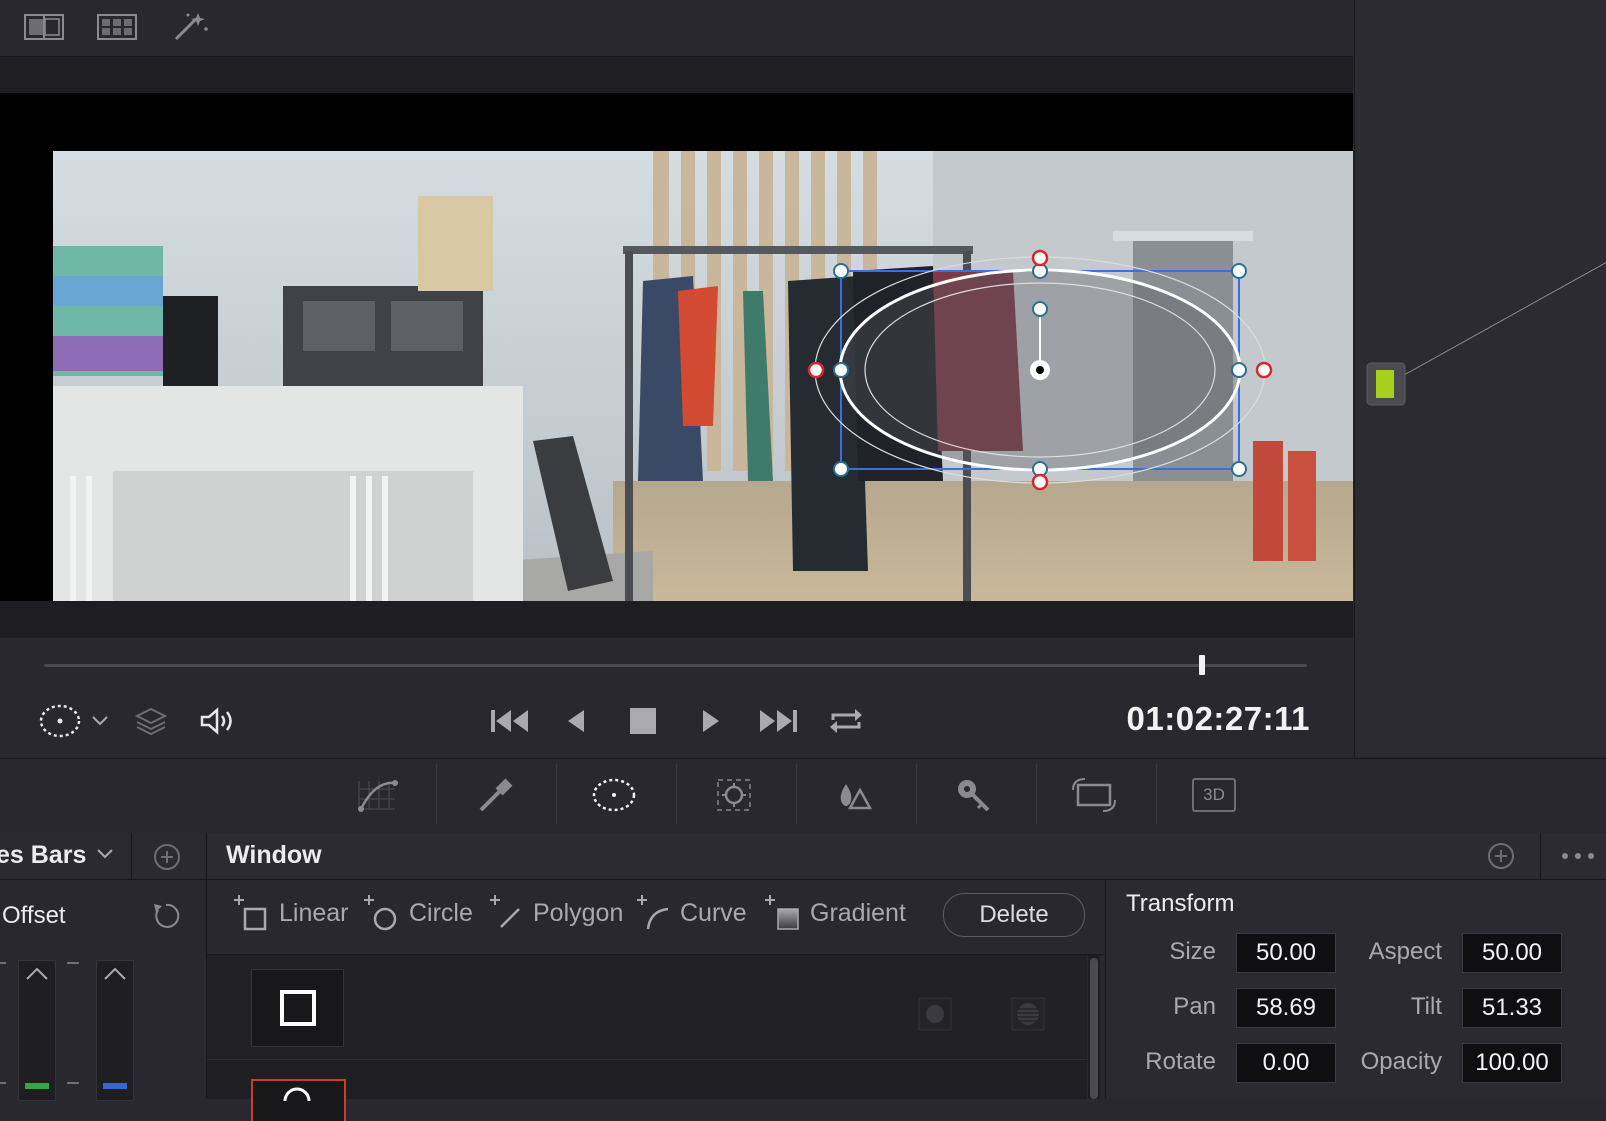 This screenshot has height=1121, width=1606. I want to click on viewer-toolbar, so click(676, 28).